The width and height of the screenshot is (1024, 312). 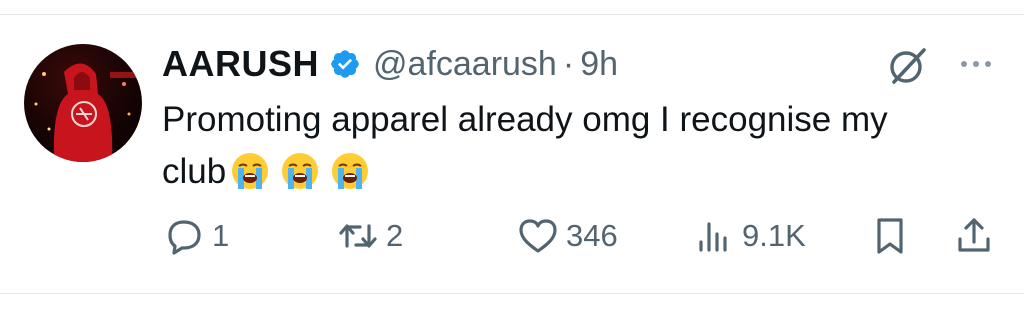 I want to click on like-icon, so click(x=538, y=236).